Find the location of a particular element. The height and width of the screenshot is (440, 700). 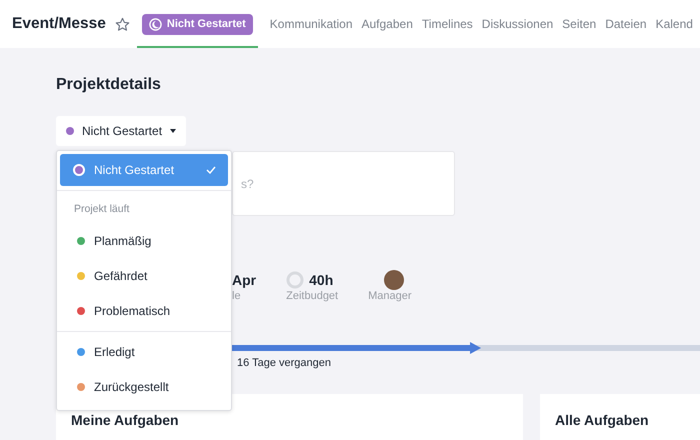

avatar is located at coordinates (394, 280).